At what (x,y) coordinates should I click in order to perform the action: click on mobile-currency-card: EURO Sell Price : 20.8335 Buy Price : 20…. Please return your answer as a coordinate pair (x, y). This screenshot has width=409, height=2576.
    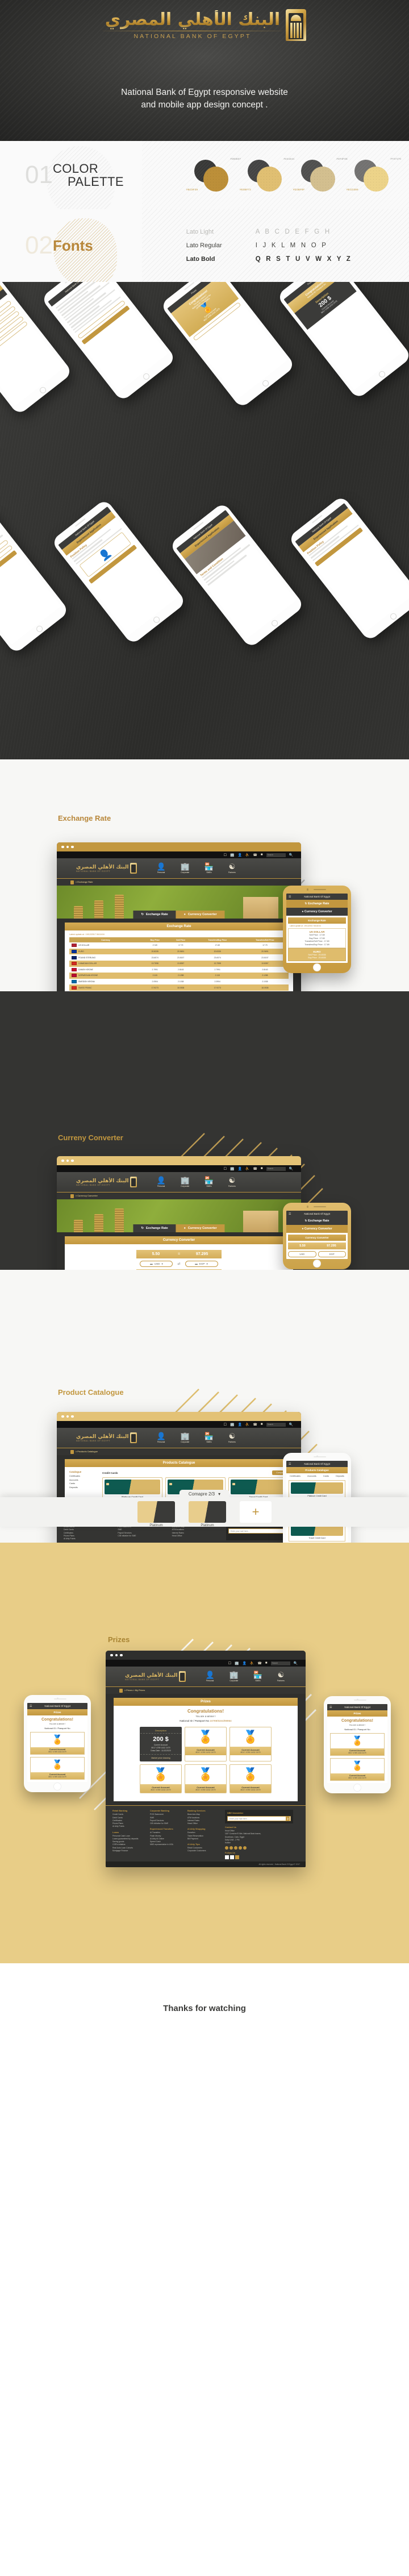
    Looking at the image, I should click on (317, 955).